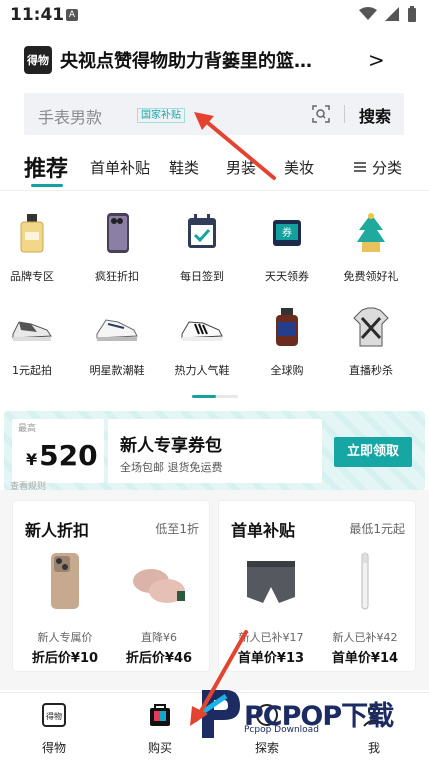  I want to click on divider, so click(344, 114).